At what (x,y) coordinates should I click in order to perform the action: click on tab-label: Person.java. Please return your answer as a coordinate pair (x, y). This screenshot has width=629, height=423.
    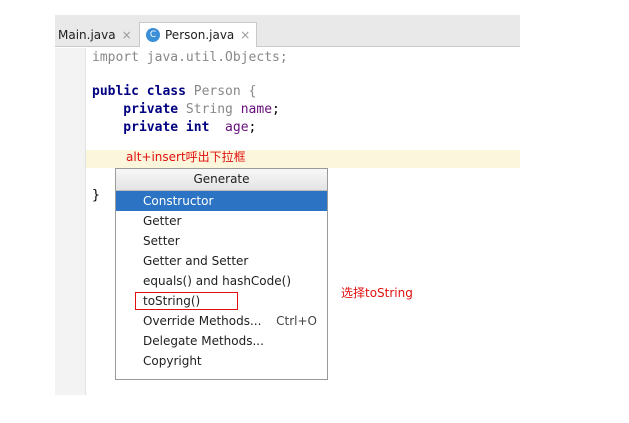
    Looking at the image, I should click on (200, 35).